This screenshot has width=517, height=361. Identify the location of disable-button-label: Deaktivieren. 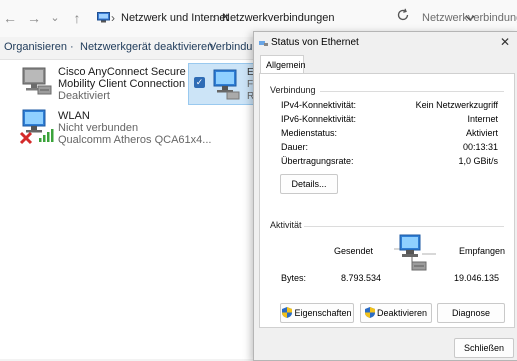
(402, 313).